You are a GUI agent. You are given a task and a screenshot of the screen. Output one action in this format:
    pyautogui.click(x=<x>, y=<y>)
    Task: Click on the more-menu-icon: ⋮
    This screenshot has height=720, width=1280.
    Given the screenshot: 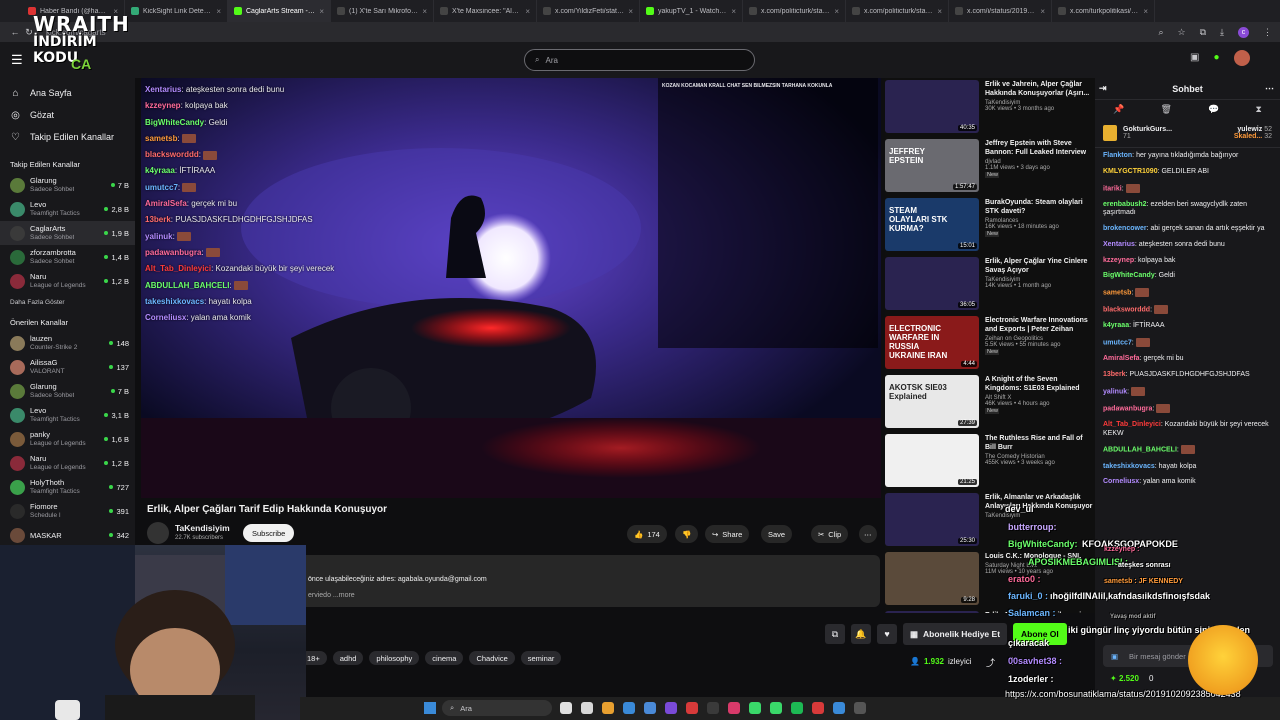 What is the action you would take?
    pyautogui.click(x=1267, y=32)
    